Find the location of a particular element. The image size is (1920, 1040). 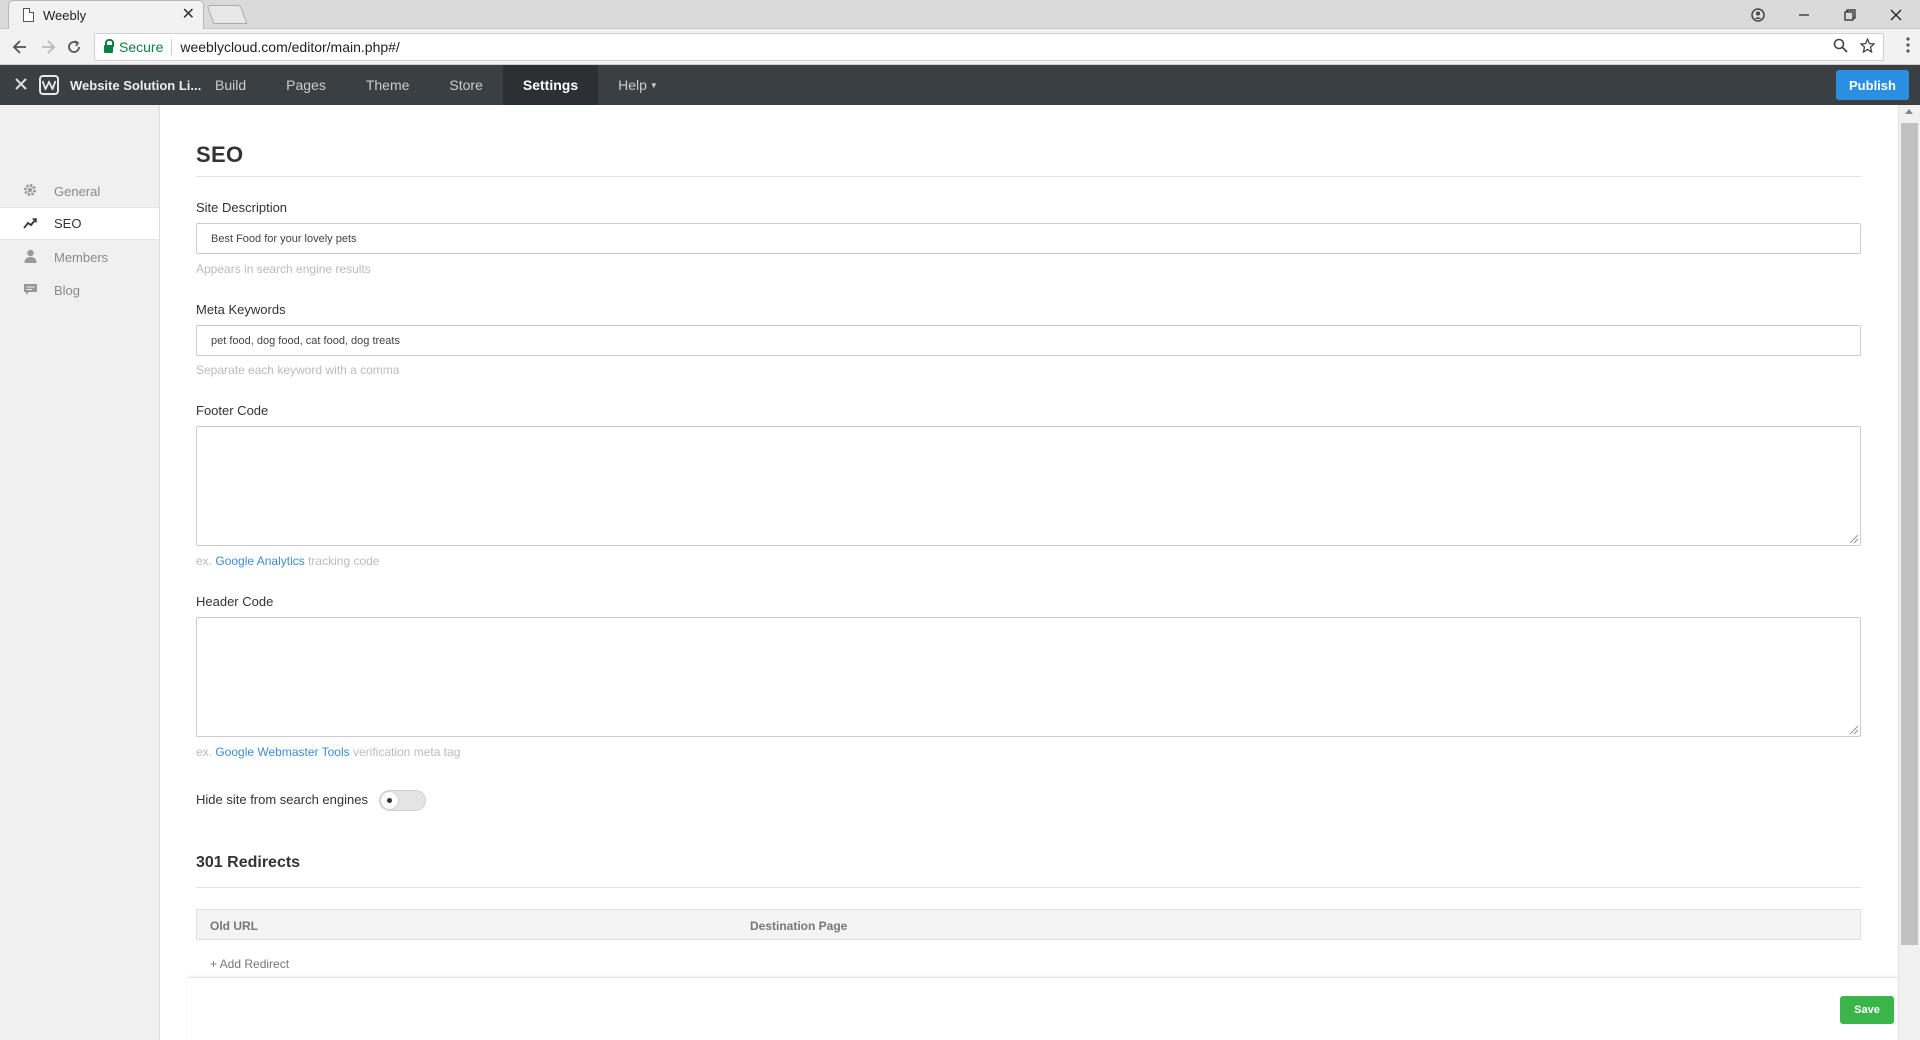

caret-down-icon: ▼ is located at coordinates (653, 85).